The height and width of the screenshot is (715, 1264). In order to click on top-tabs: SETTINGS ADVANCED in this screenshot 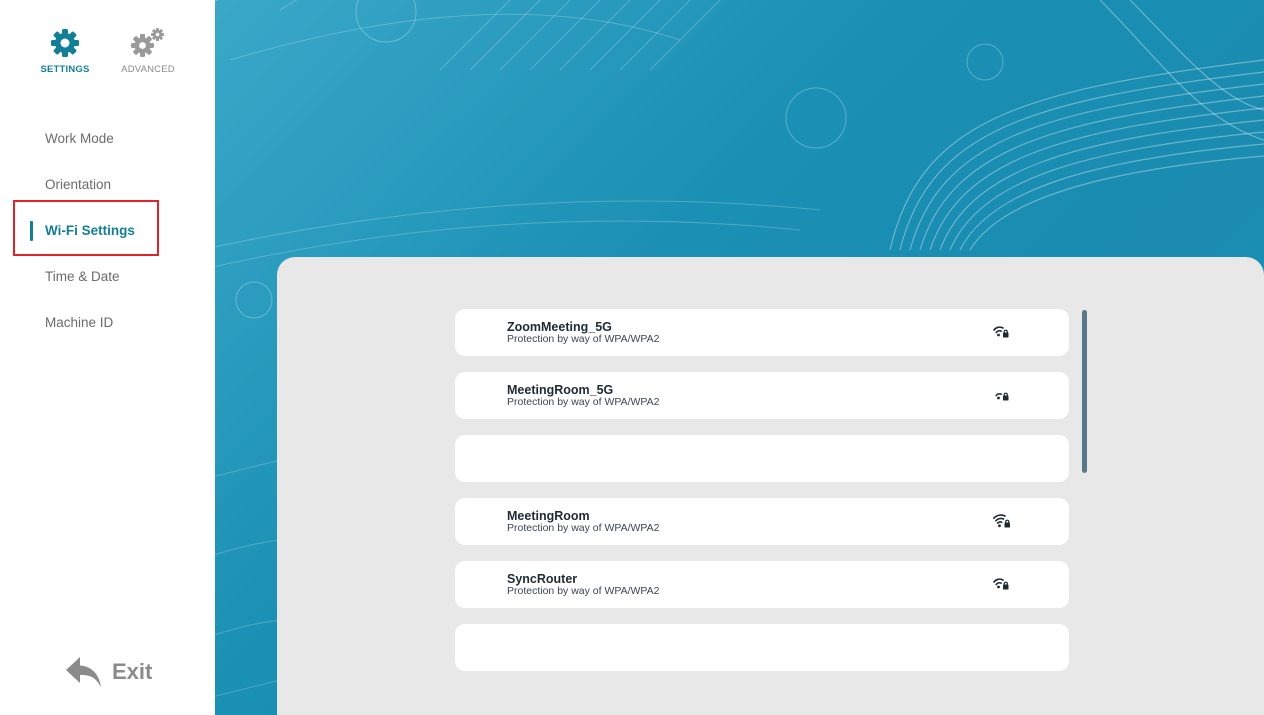, I will do `click(107, 50)`.